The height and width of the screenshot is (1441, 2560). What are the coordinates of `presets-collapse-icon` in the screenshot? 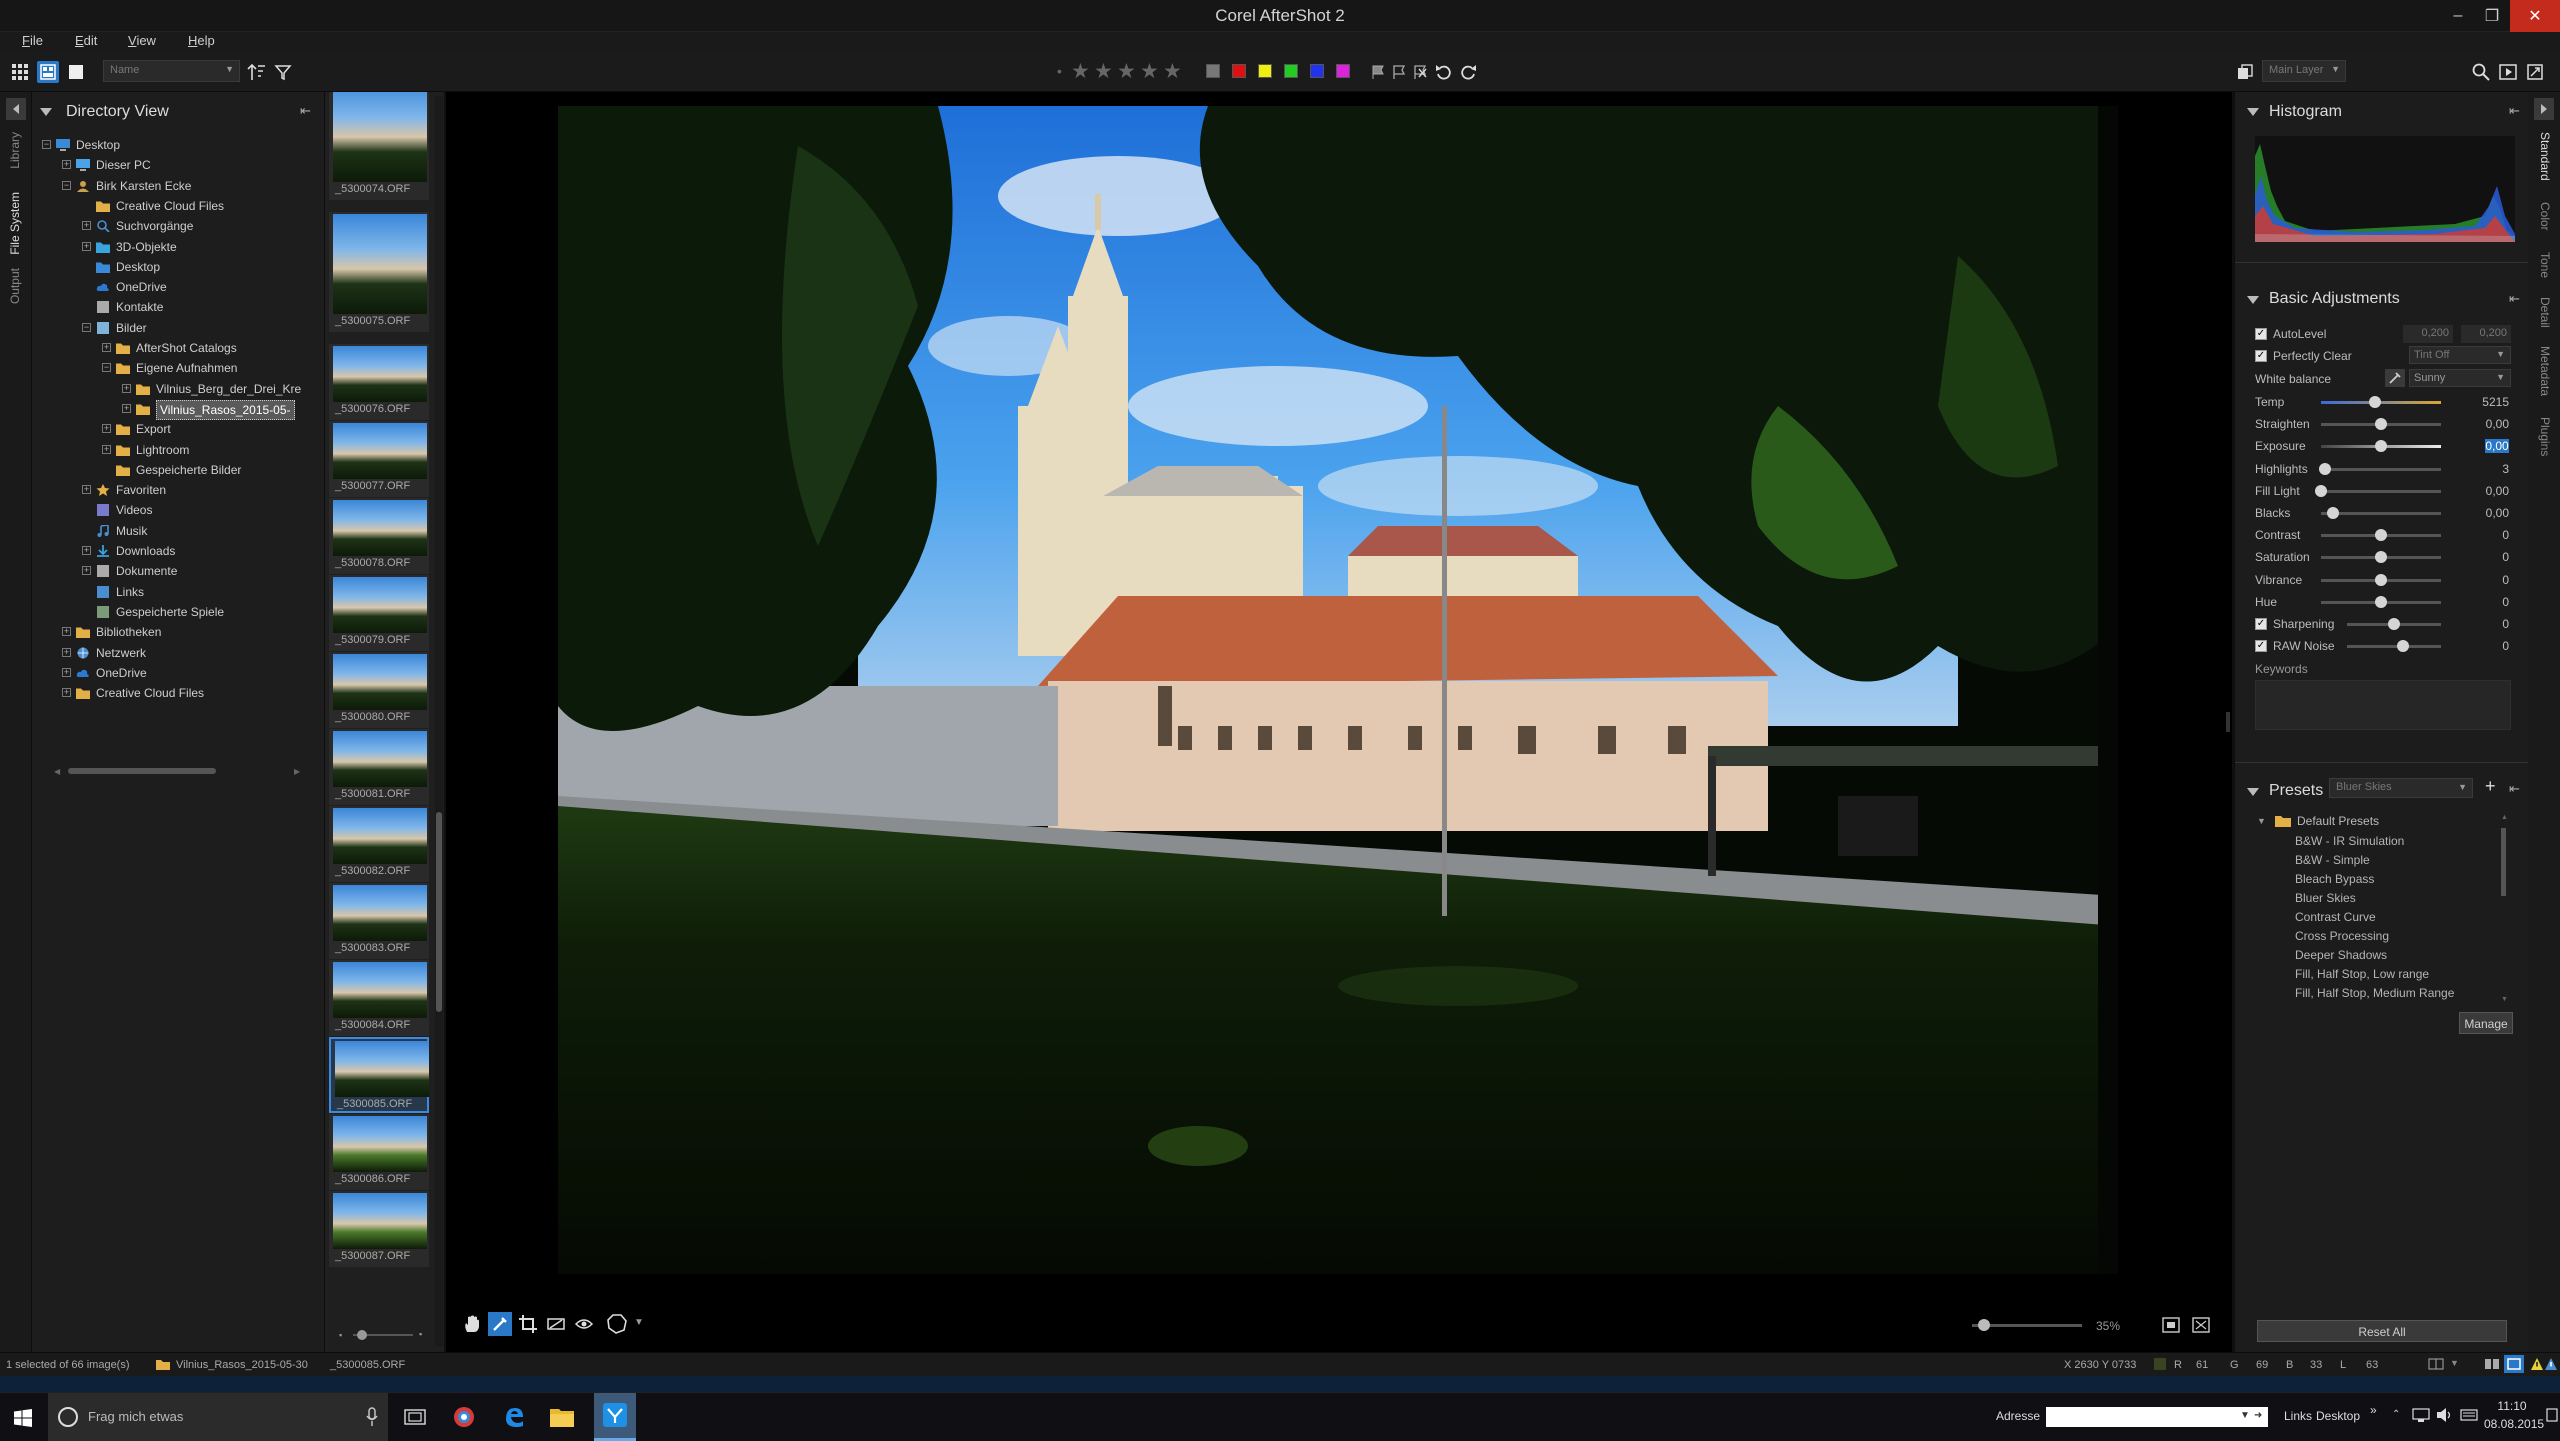 It's located at (2253, 792).